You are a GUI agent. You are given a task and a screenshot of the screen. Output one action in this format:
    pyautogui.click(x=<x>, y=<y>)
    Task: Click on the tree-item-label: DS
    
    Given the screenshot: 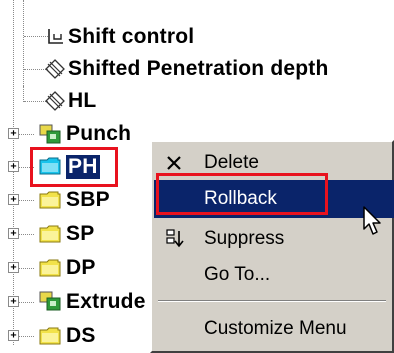 What is the action you would take?
    pyautogui.click(x=81, y=335)
    